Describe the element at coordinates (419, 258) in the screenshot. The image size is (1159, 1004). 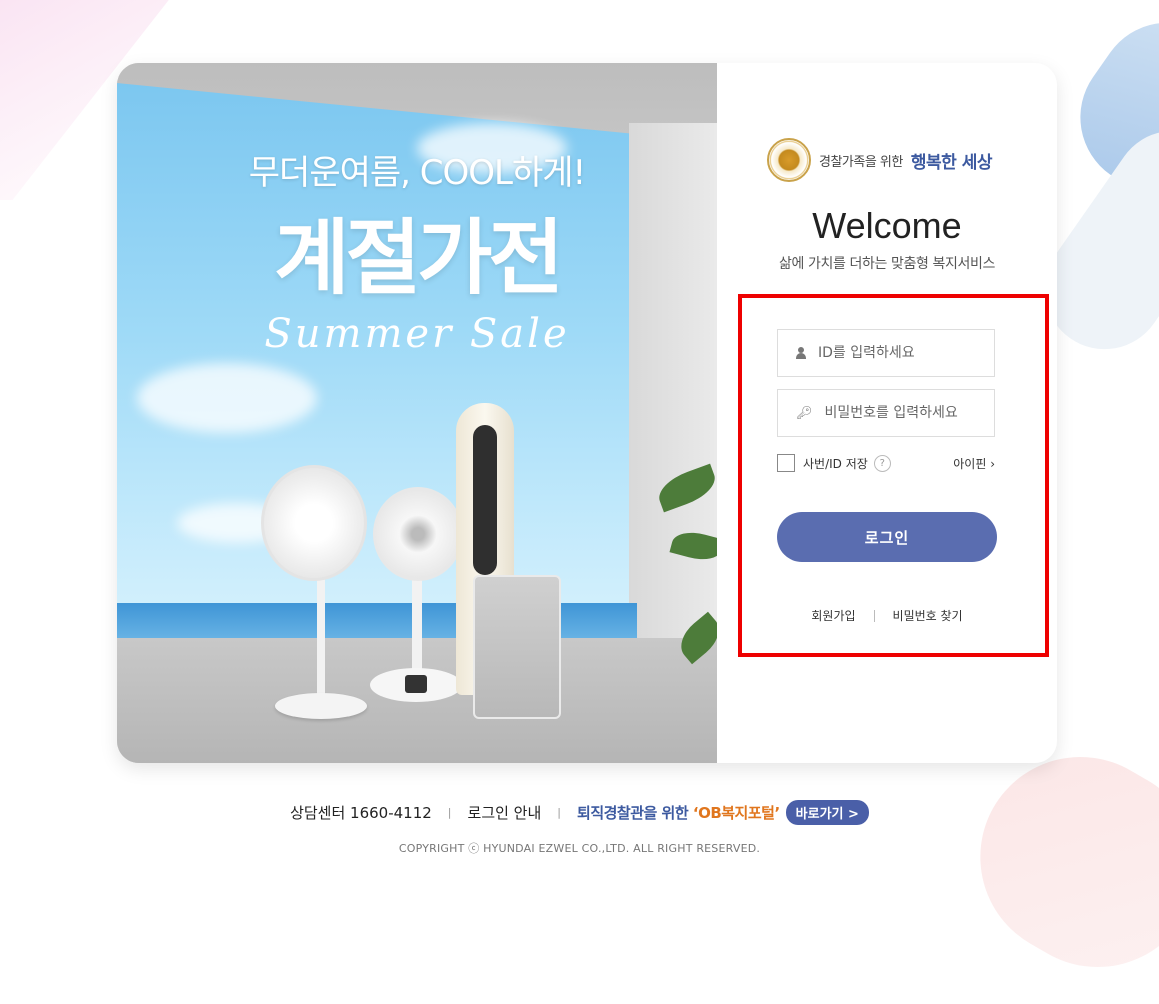
I see `banner-title: 계절가전` at that location.